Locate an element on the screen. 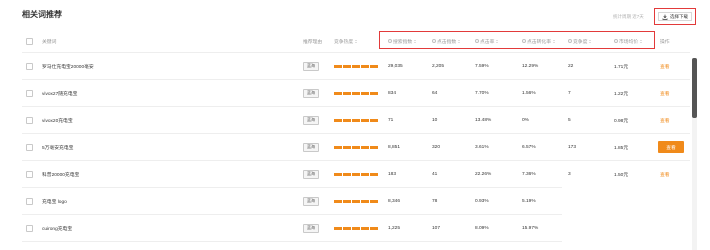 The height and width of the screenshot is (250, 710). competitor-count-cell: 5 is located at coordinates (569, 120).